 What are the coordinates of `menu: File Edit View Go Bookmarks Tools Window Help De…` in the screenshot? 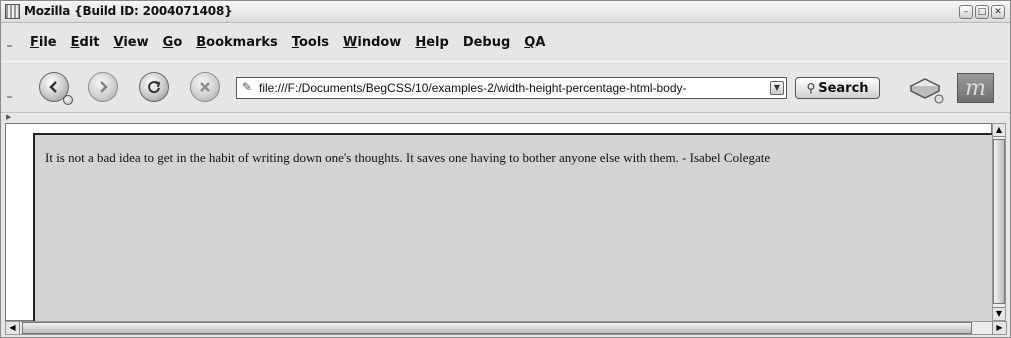 It's located at (287, 42).